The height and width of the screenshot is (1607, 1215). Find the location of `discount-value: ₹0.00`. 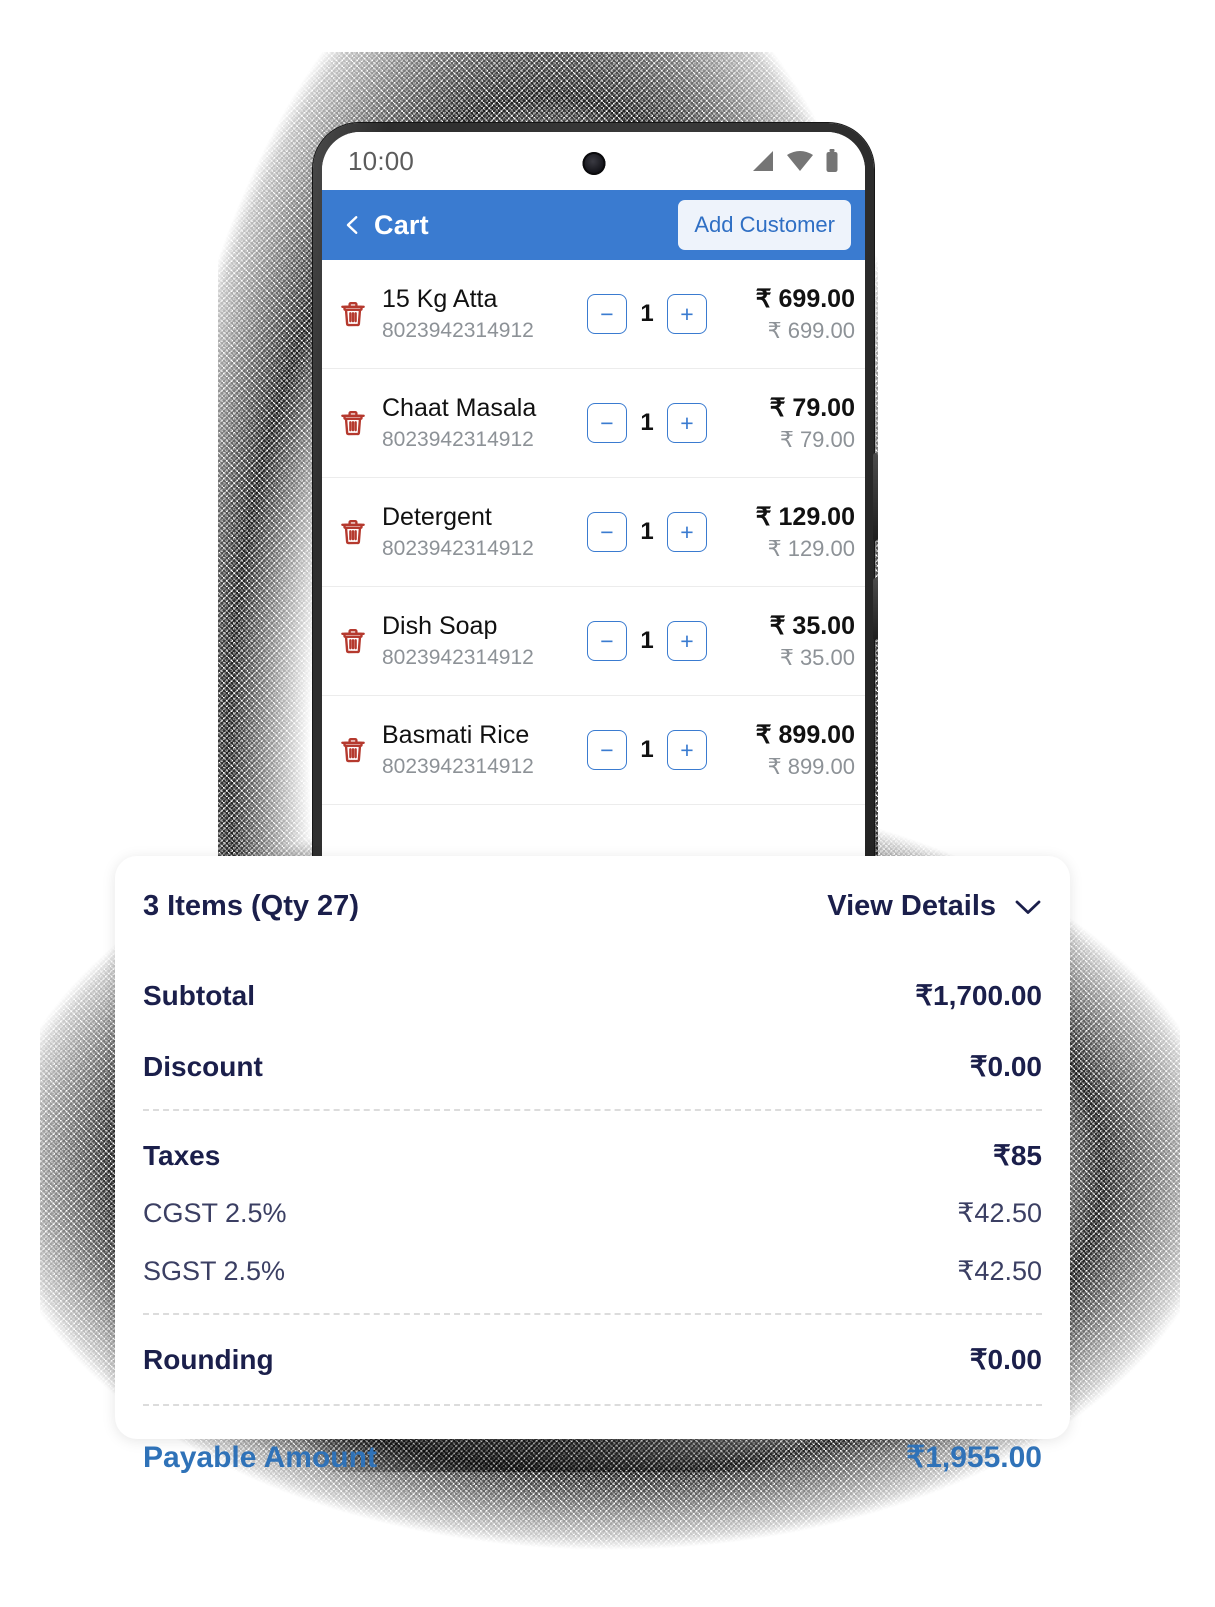

discount-value: ₹0.00 is located at coordinates (1005, 1066).